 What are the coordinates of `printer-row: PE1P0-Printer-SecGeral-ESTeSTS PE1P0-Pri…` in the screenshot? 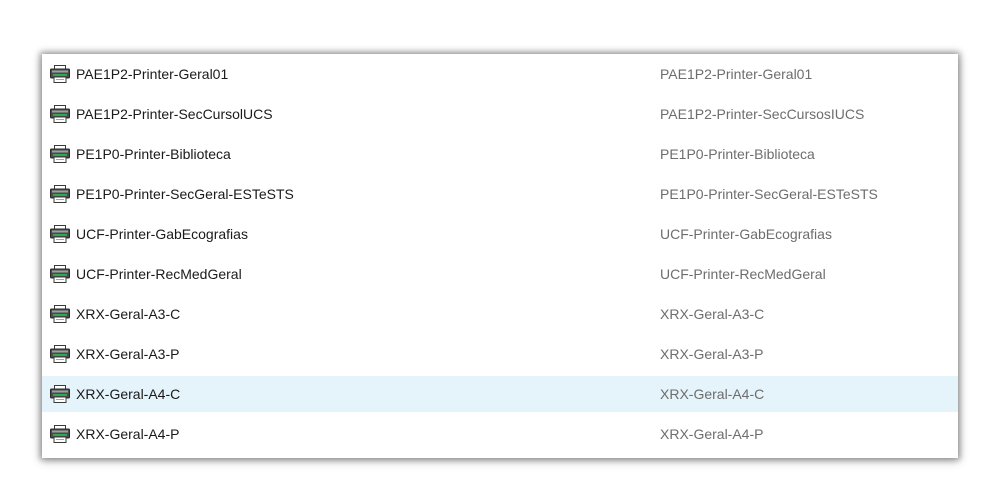 It's located at (500, 194).